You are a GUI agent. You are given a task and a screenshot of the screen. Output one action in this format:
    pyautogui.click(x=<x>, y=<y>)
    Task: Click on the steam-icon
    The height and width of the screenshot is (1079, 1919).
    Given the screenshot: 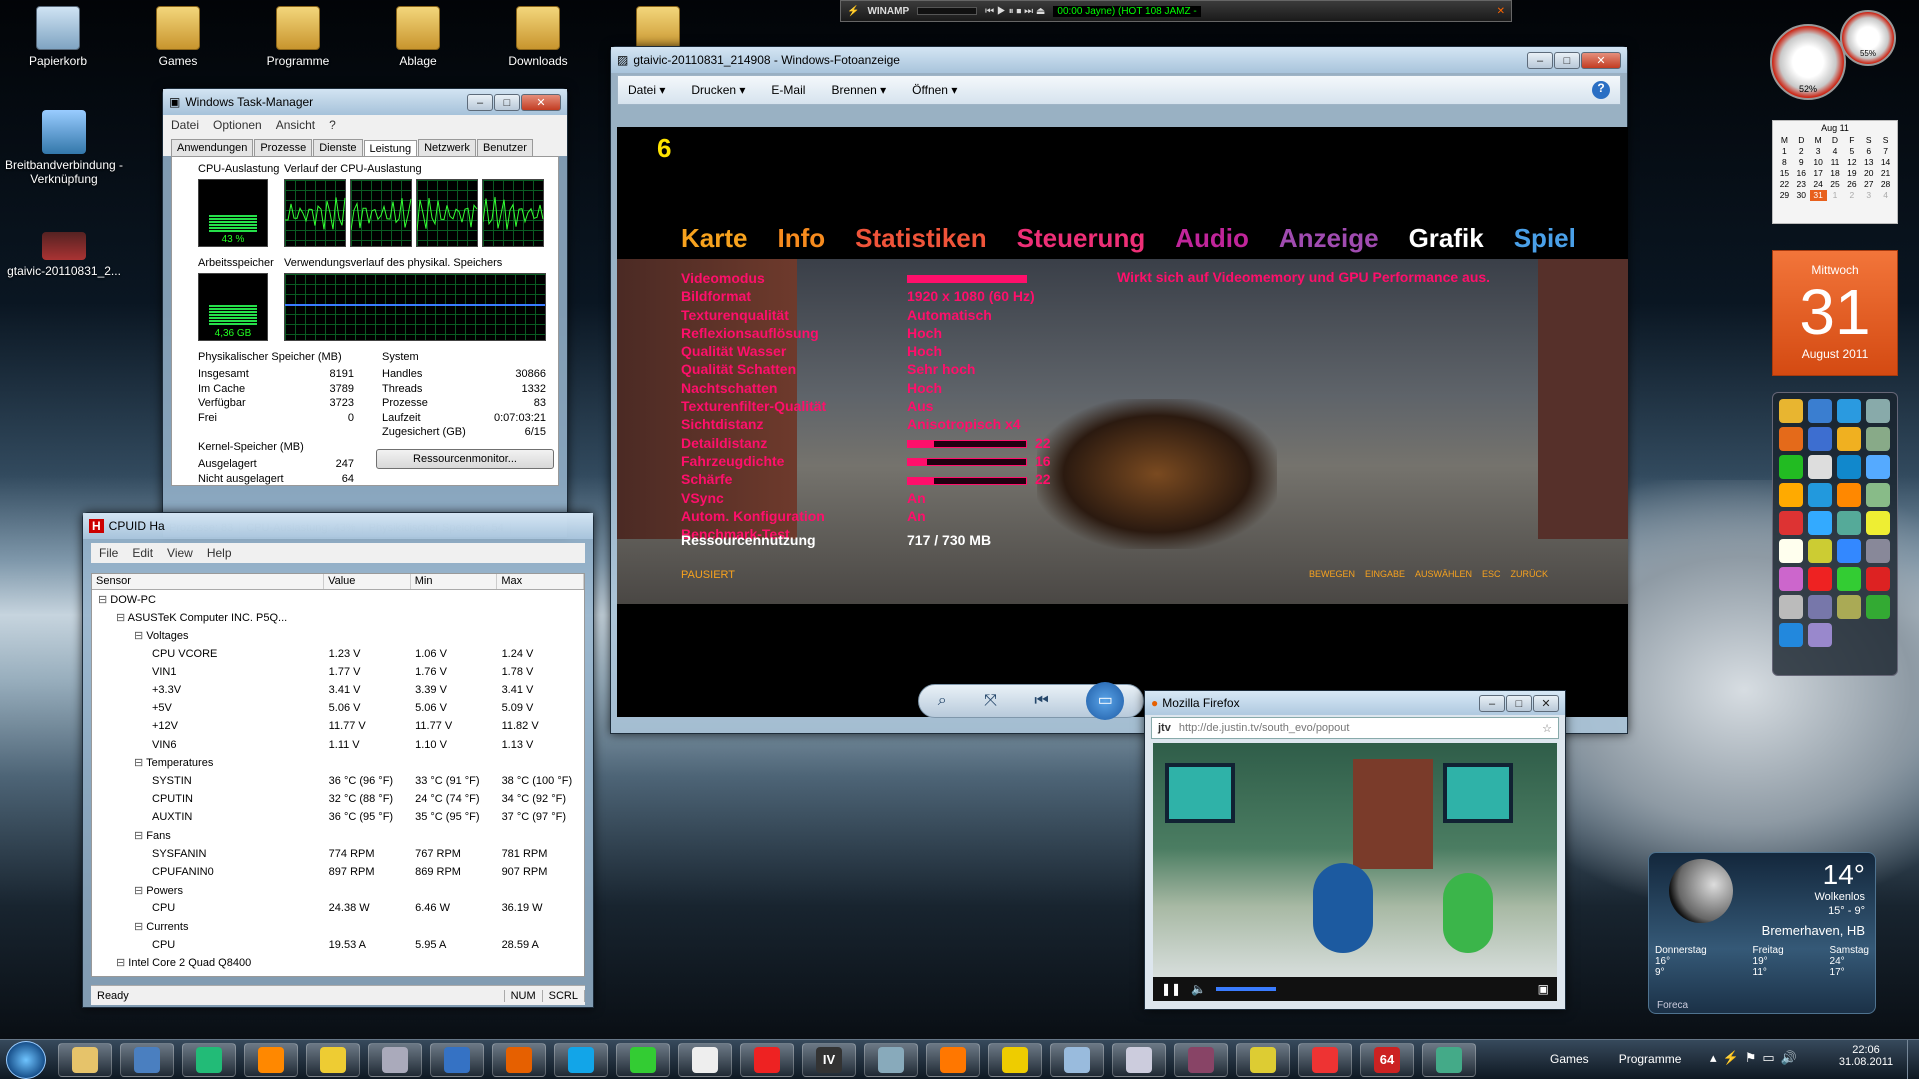 What is the action you would take?
    pyautogui.click(x=395, y=1060)
    